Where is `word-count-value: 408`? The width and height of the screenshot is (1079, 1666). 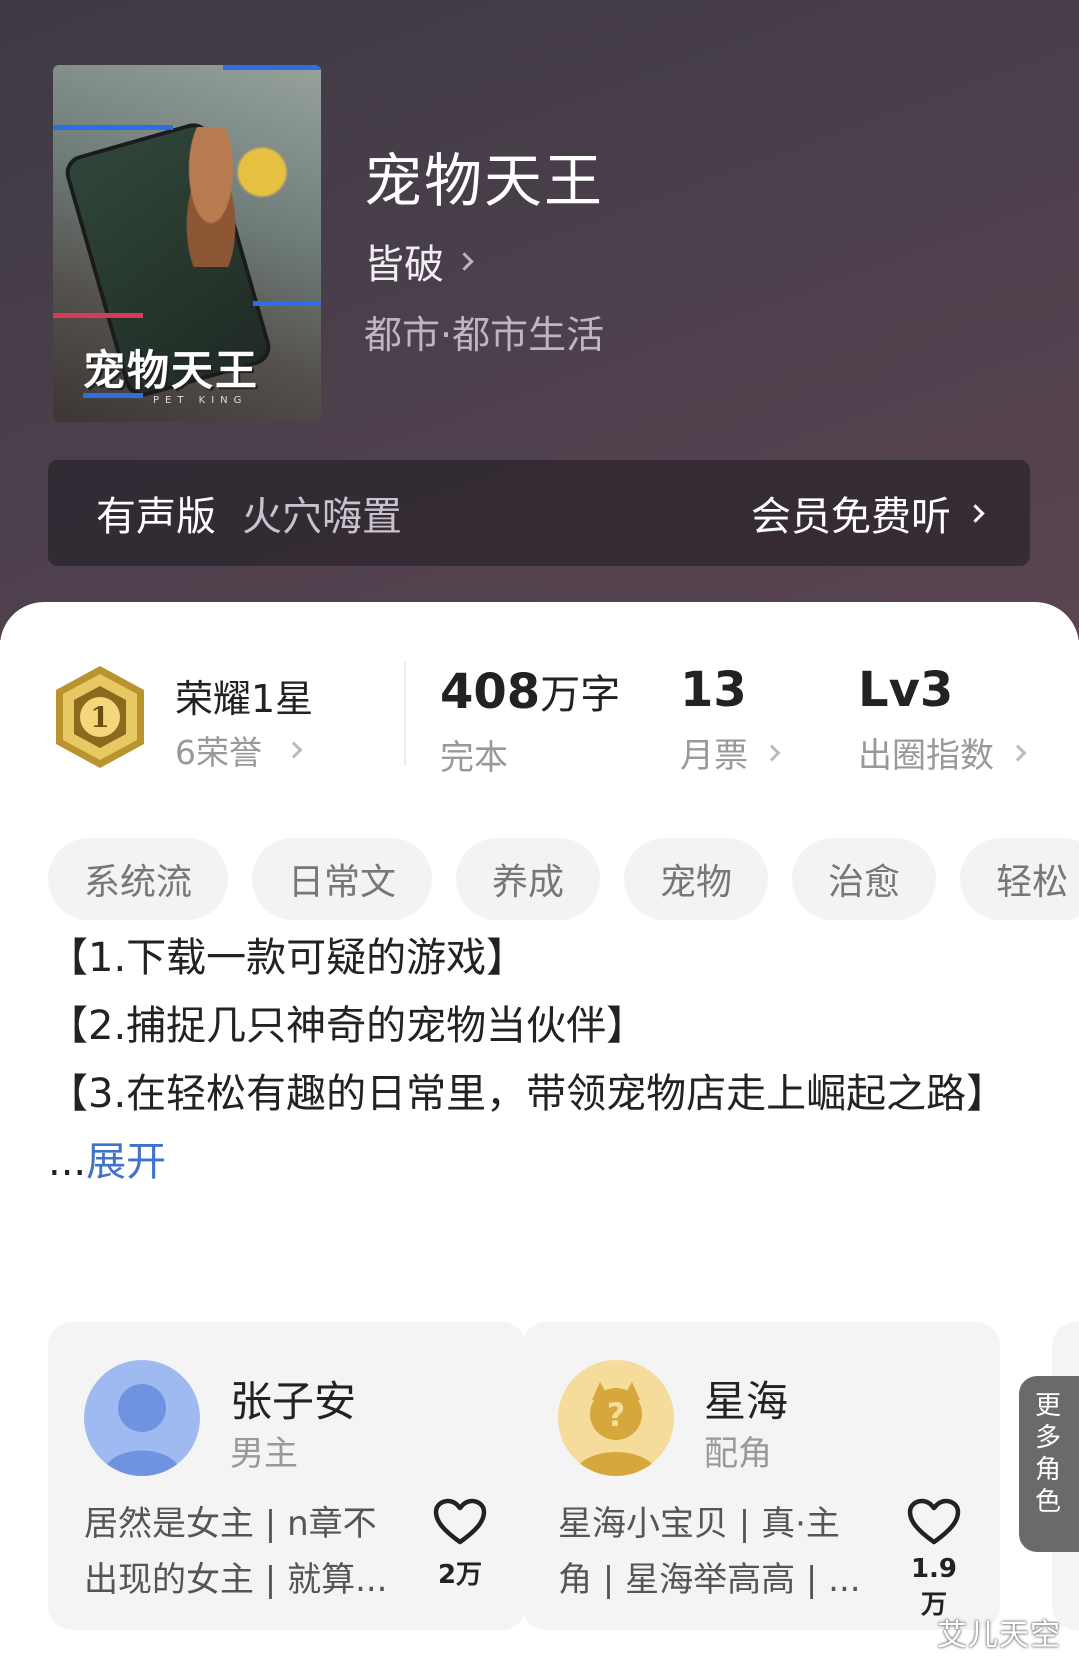 word-count-value: 408 is located at coordinates (490, 692).